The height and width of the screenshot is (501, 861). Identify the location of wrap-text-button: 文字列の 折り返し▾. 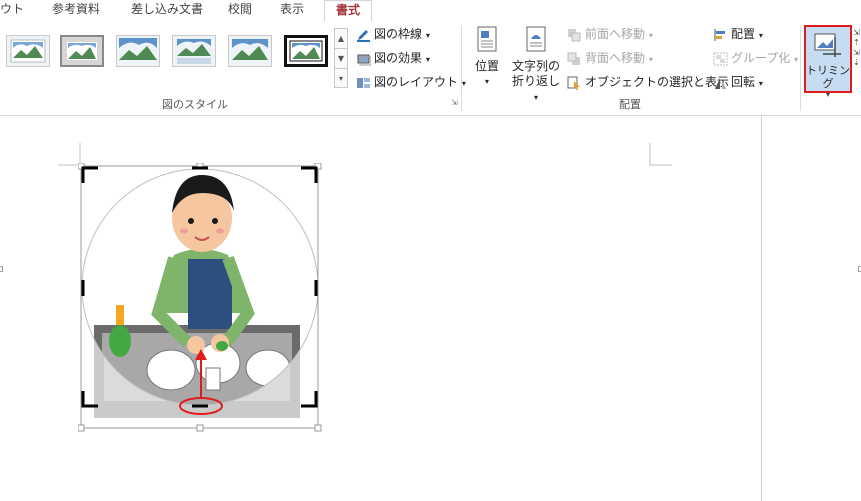
(536, 65).